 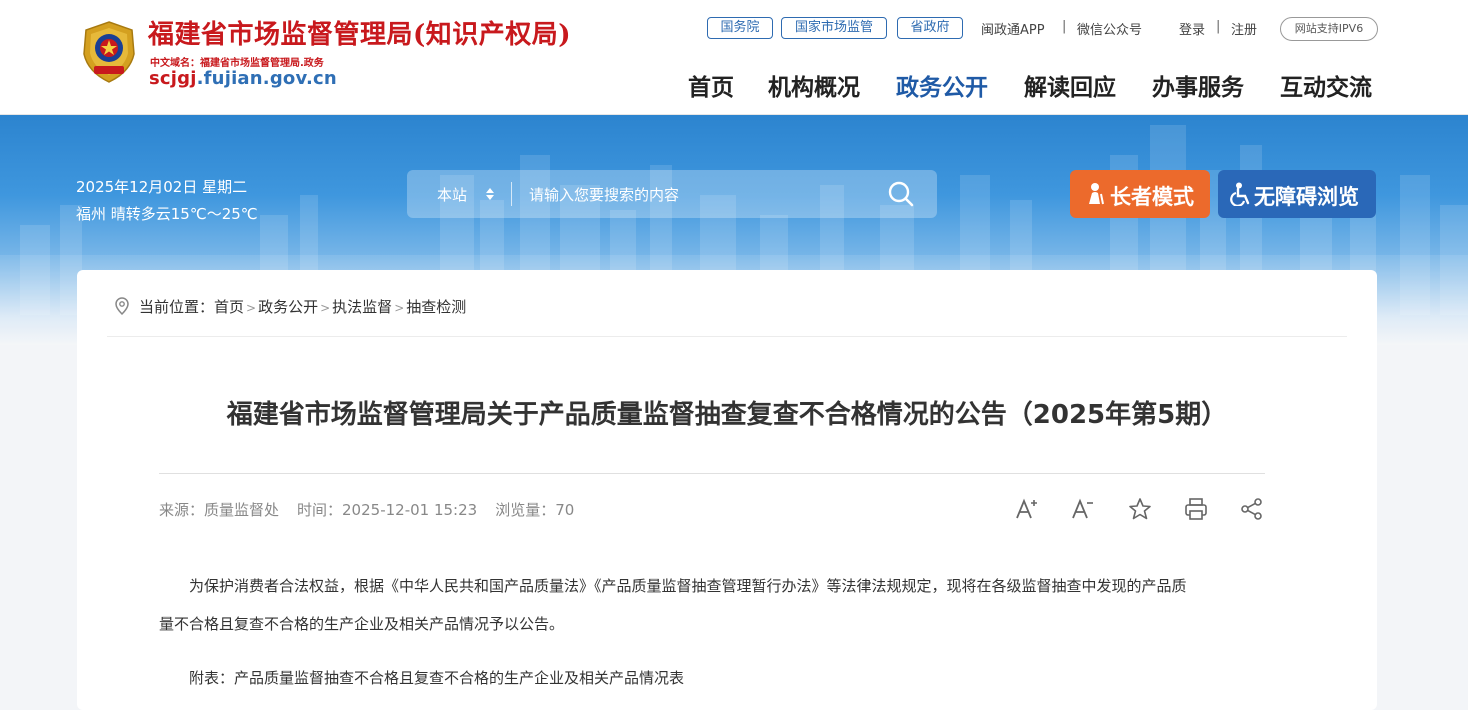 I want to click on paragraph-line: 量不合格且复查不合格的生产企业及相关产品情况予以公告。, so click(x=362, y=624).